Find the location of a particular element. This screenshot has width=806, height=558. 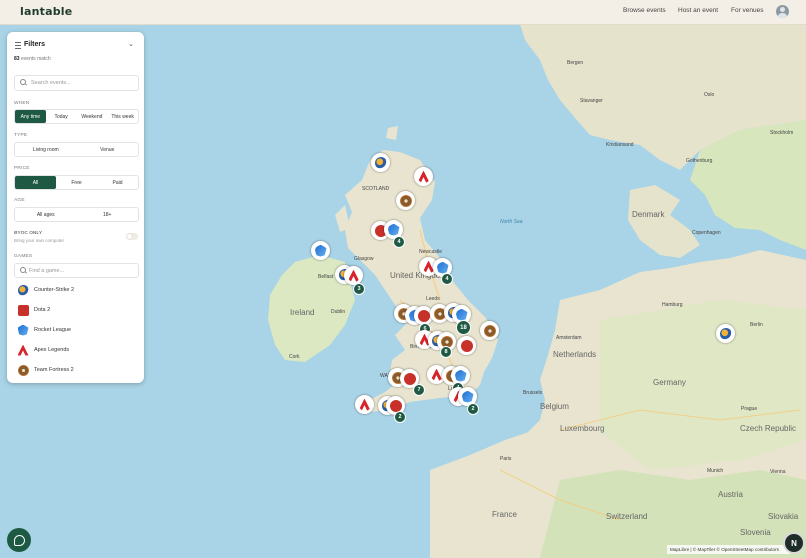

game-item-counter-strike-2: Counter-Strike 2 is located at coordinates (45, 290).